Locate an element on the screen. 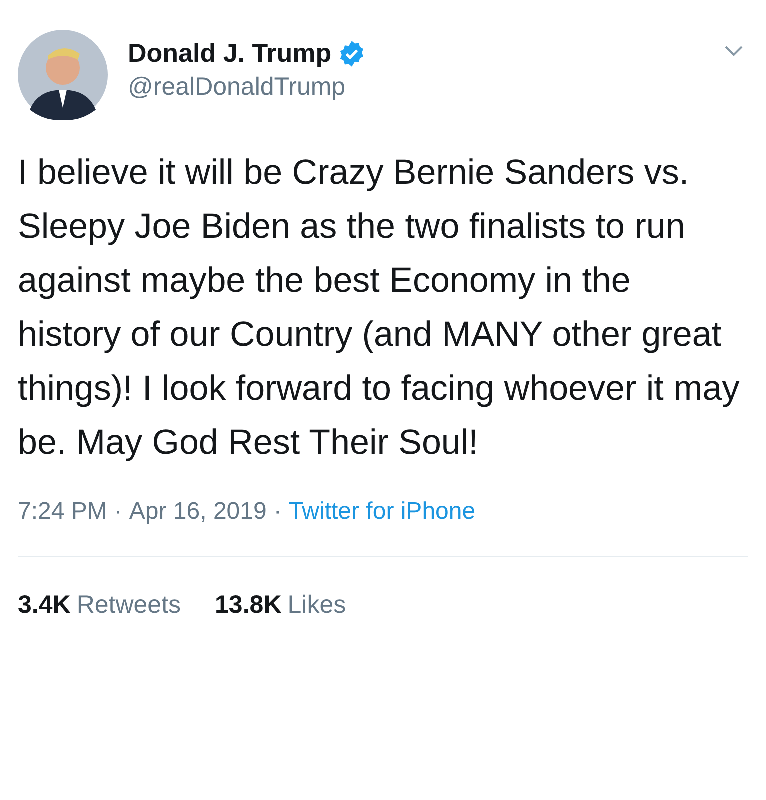 The height and width of the screenshot is (800, 766). timestamp-text: 7:24 PM is located at coordinates (63, 512).